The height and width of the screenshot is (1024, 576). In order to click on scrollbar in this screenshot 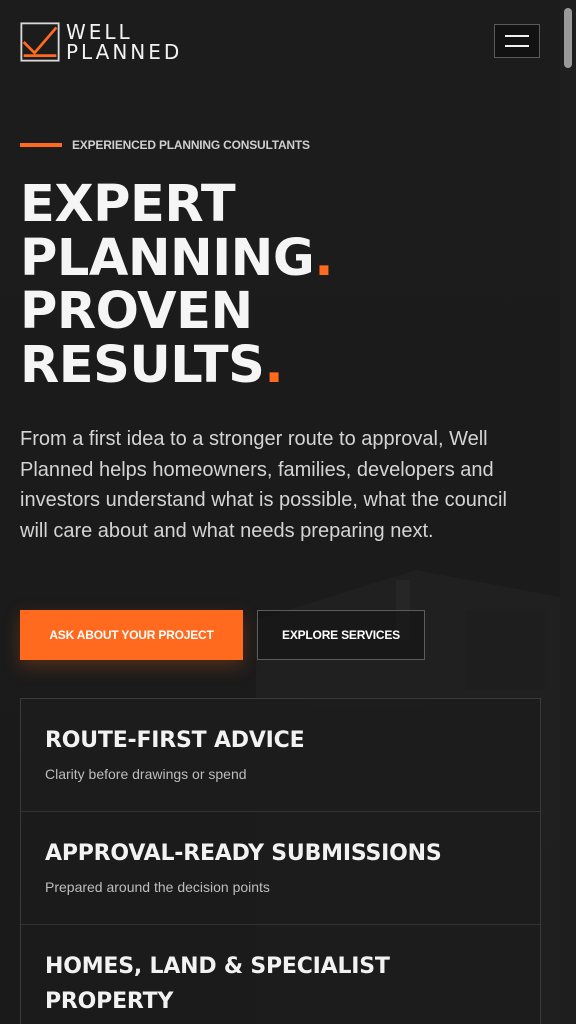, I will do `click(568, 512)`.